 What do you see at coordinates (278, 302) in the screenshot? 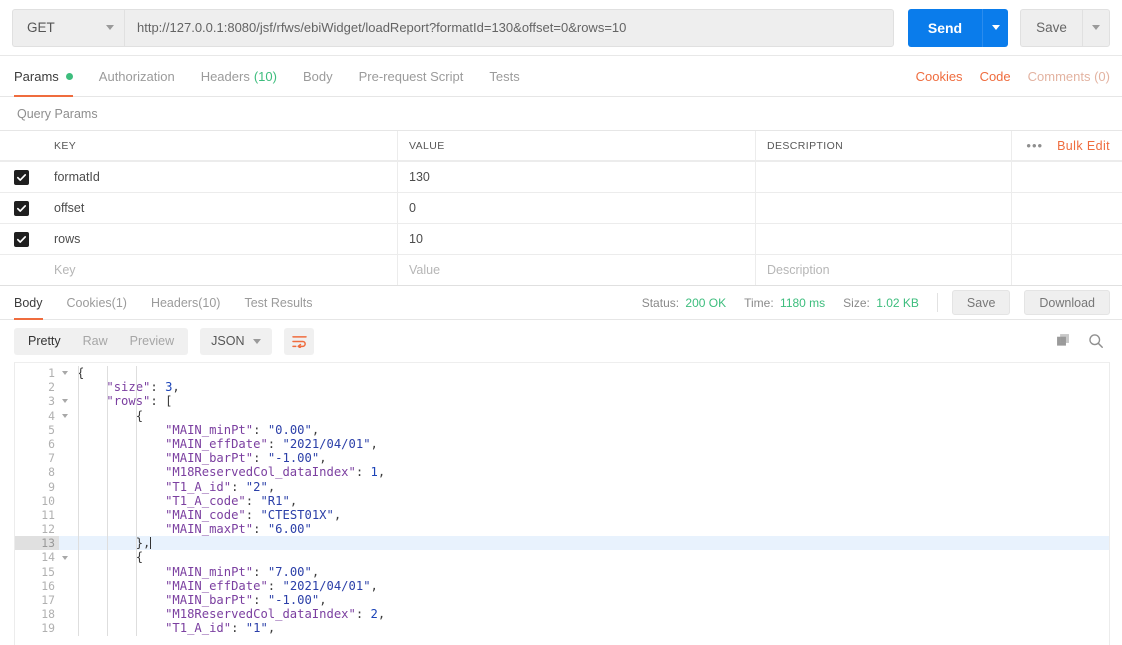
I see `response-tab-test-results: Test Results` at bounding box center [278, 302].